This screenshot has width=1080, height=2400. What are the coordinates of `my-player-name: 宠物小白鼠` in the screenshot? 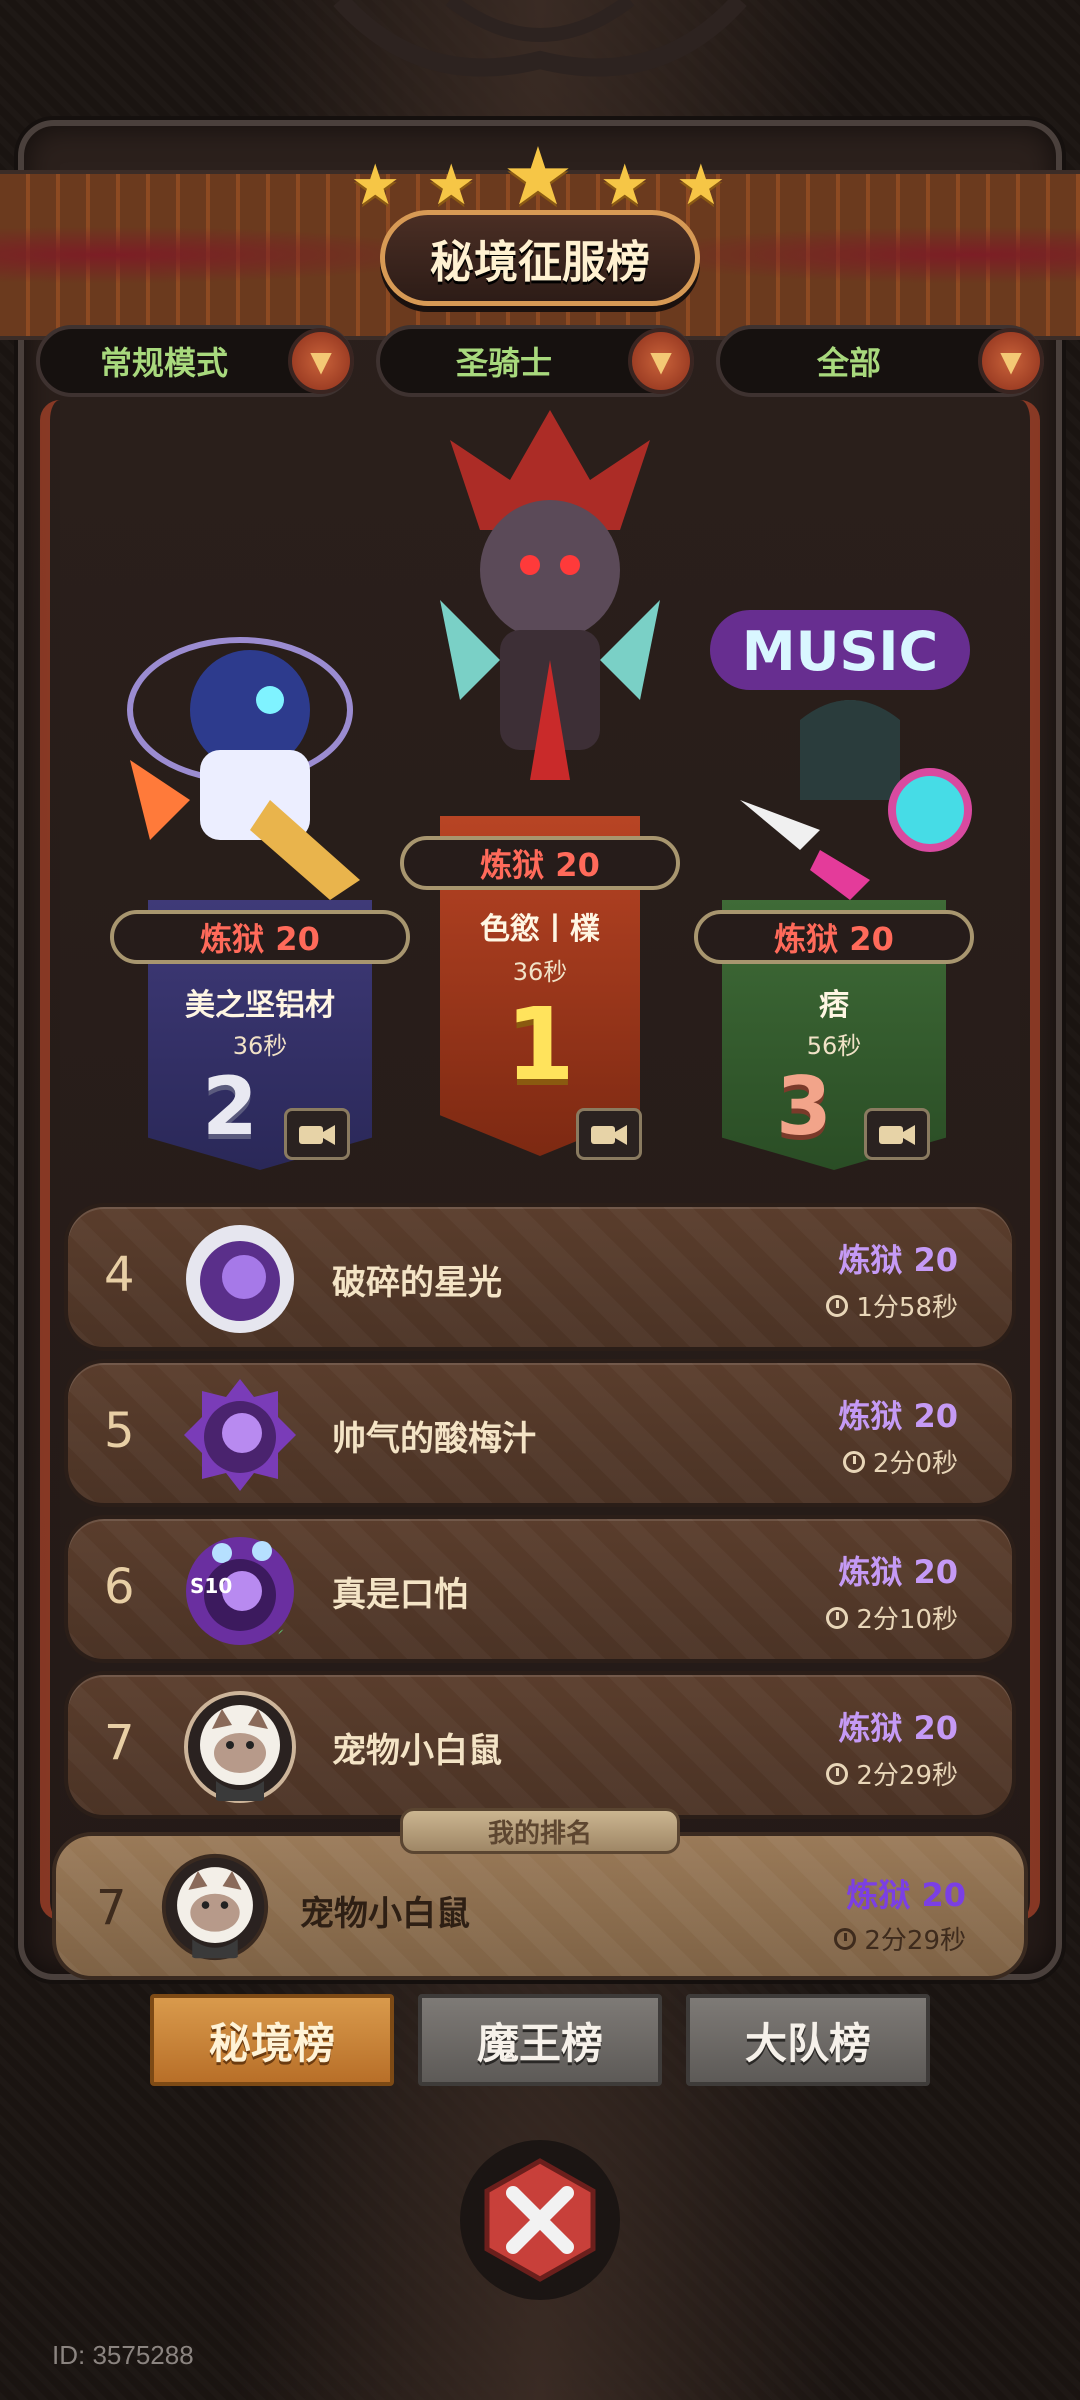 It's located at (385, 1914).